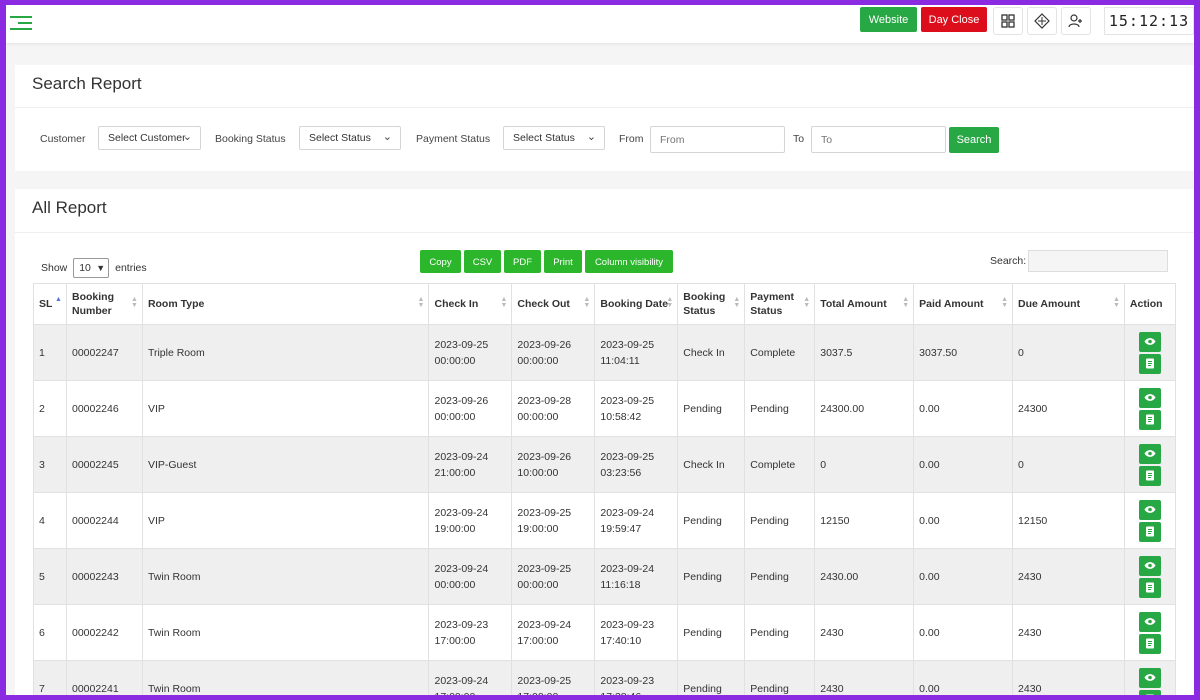  Describe the element at coordinates (440, 261) in the screenshot. I see `copy-button: Copy` at that location.